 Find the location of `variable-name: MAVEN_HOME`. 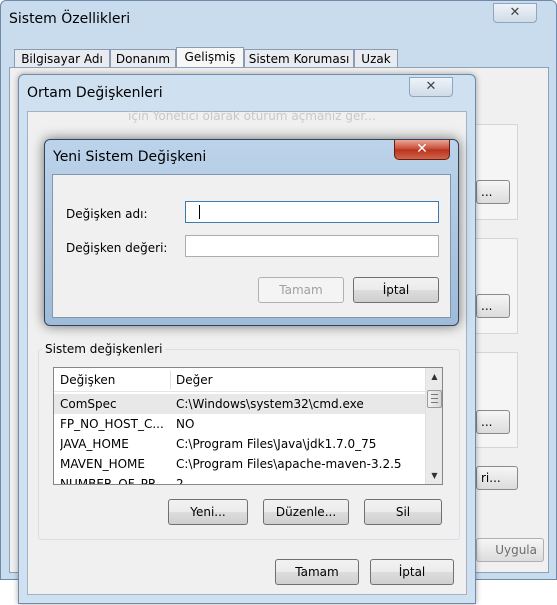

variable-name: MAVEN_HOME is located at coordinates (102, 464).